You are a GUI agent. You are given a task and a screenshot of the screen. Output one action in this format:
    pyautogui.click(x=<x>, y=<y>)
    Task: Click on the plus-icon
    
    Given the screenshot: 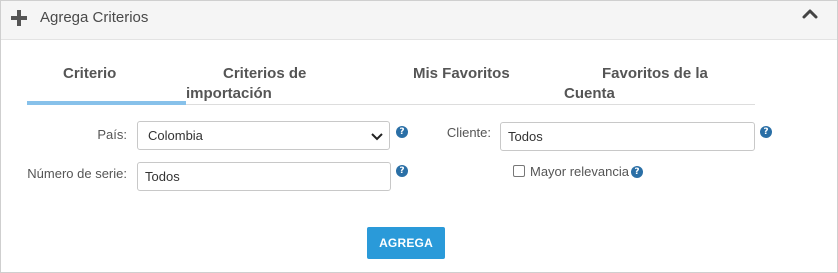 What is the action you would take?
    pyautogui.click(x=19, y=18)
    